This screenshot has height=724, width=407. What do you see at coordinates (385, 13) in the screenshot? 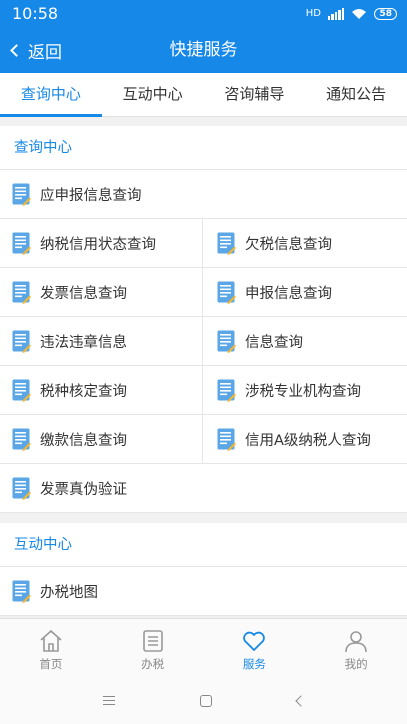
I see `battery-icon: 58` at bounding box center [385, 13].